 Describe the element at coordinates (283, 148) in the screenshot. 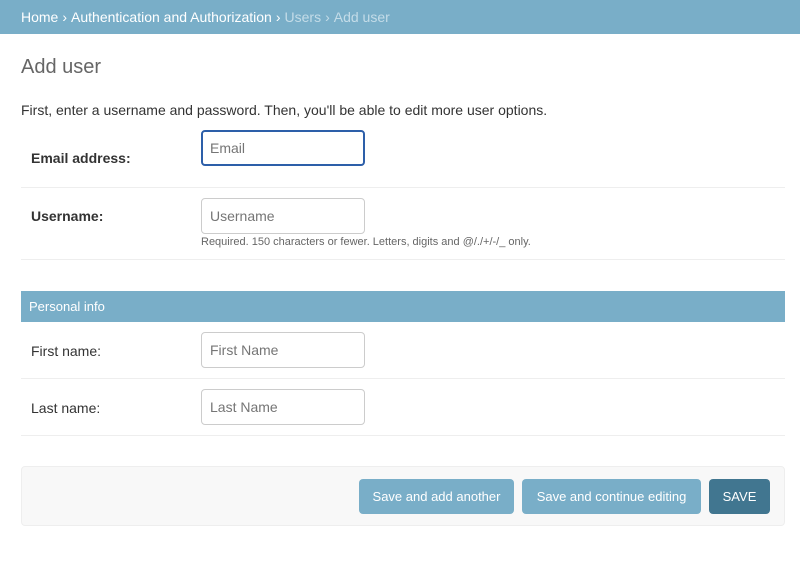

I see `email-input` at that location.